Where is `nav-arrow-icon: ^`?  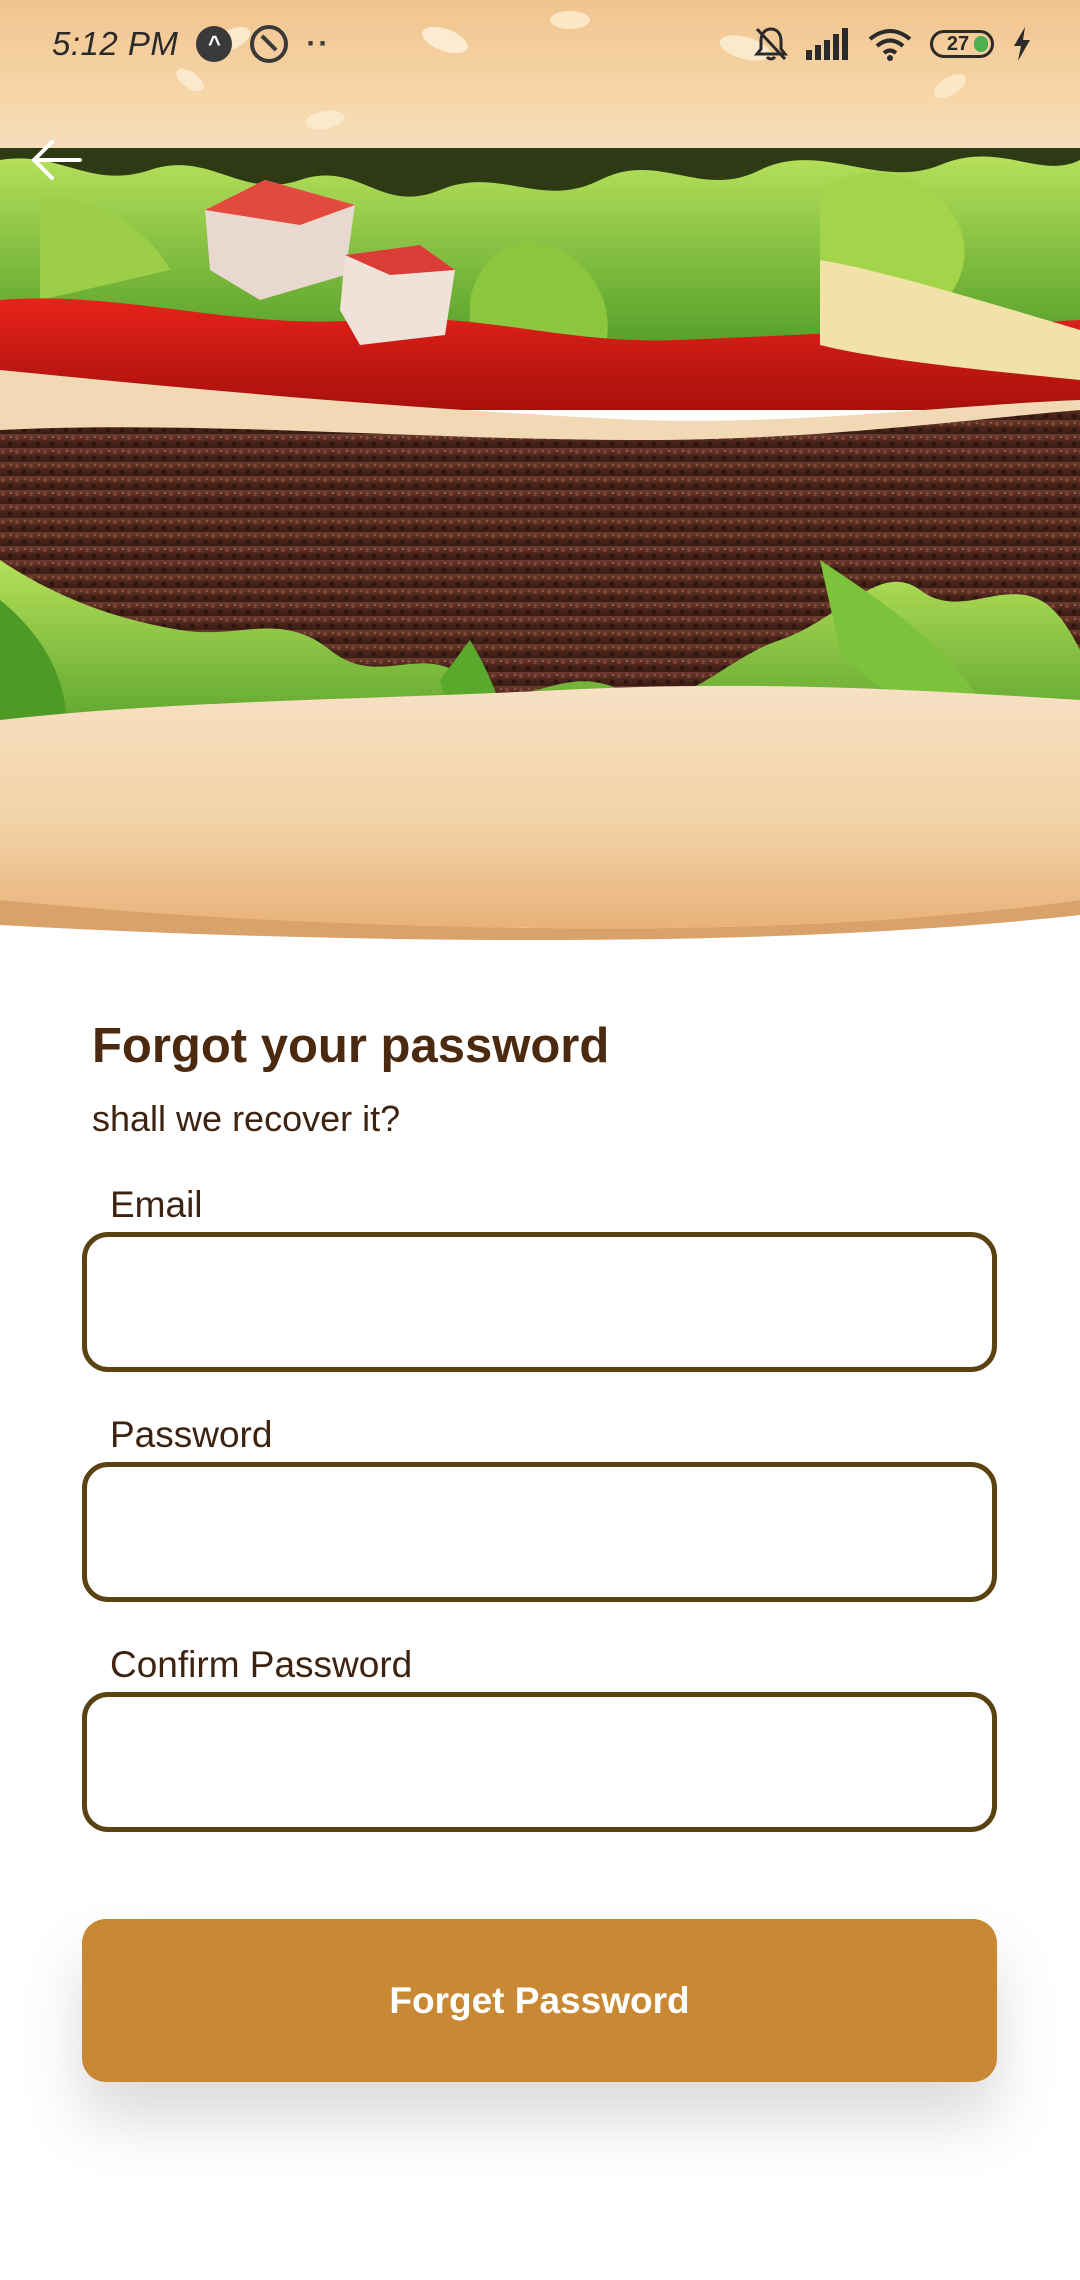
nav-arrow-icon: ^ is located at coordinates (214, 44).